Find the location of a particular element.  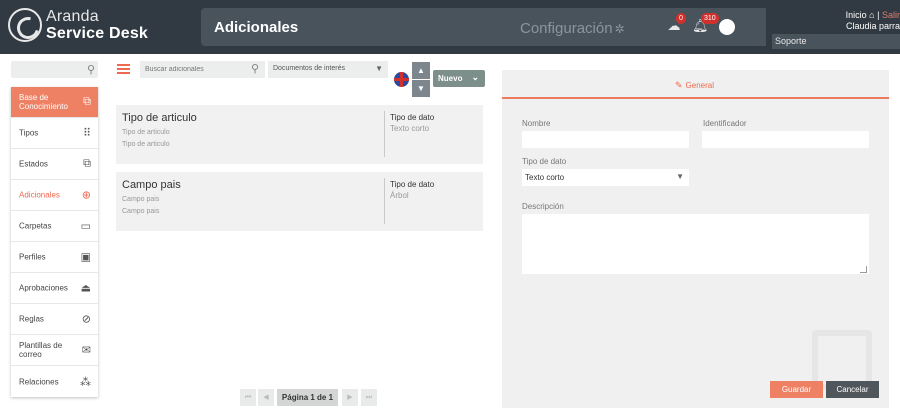

item-name: Tipo de articulo is located at coordinates (159, 118).